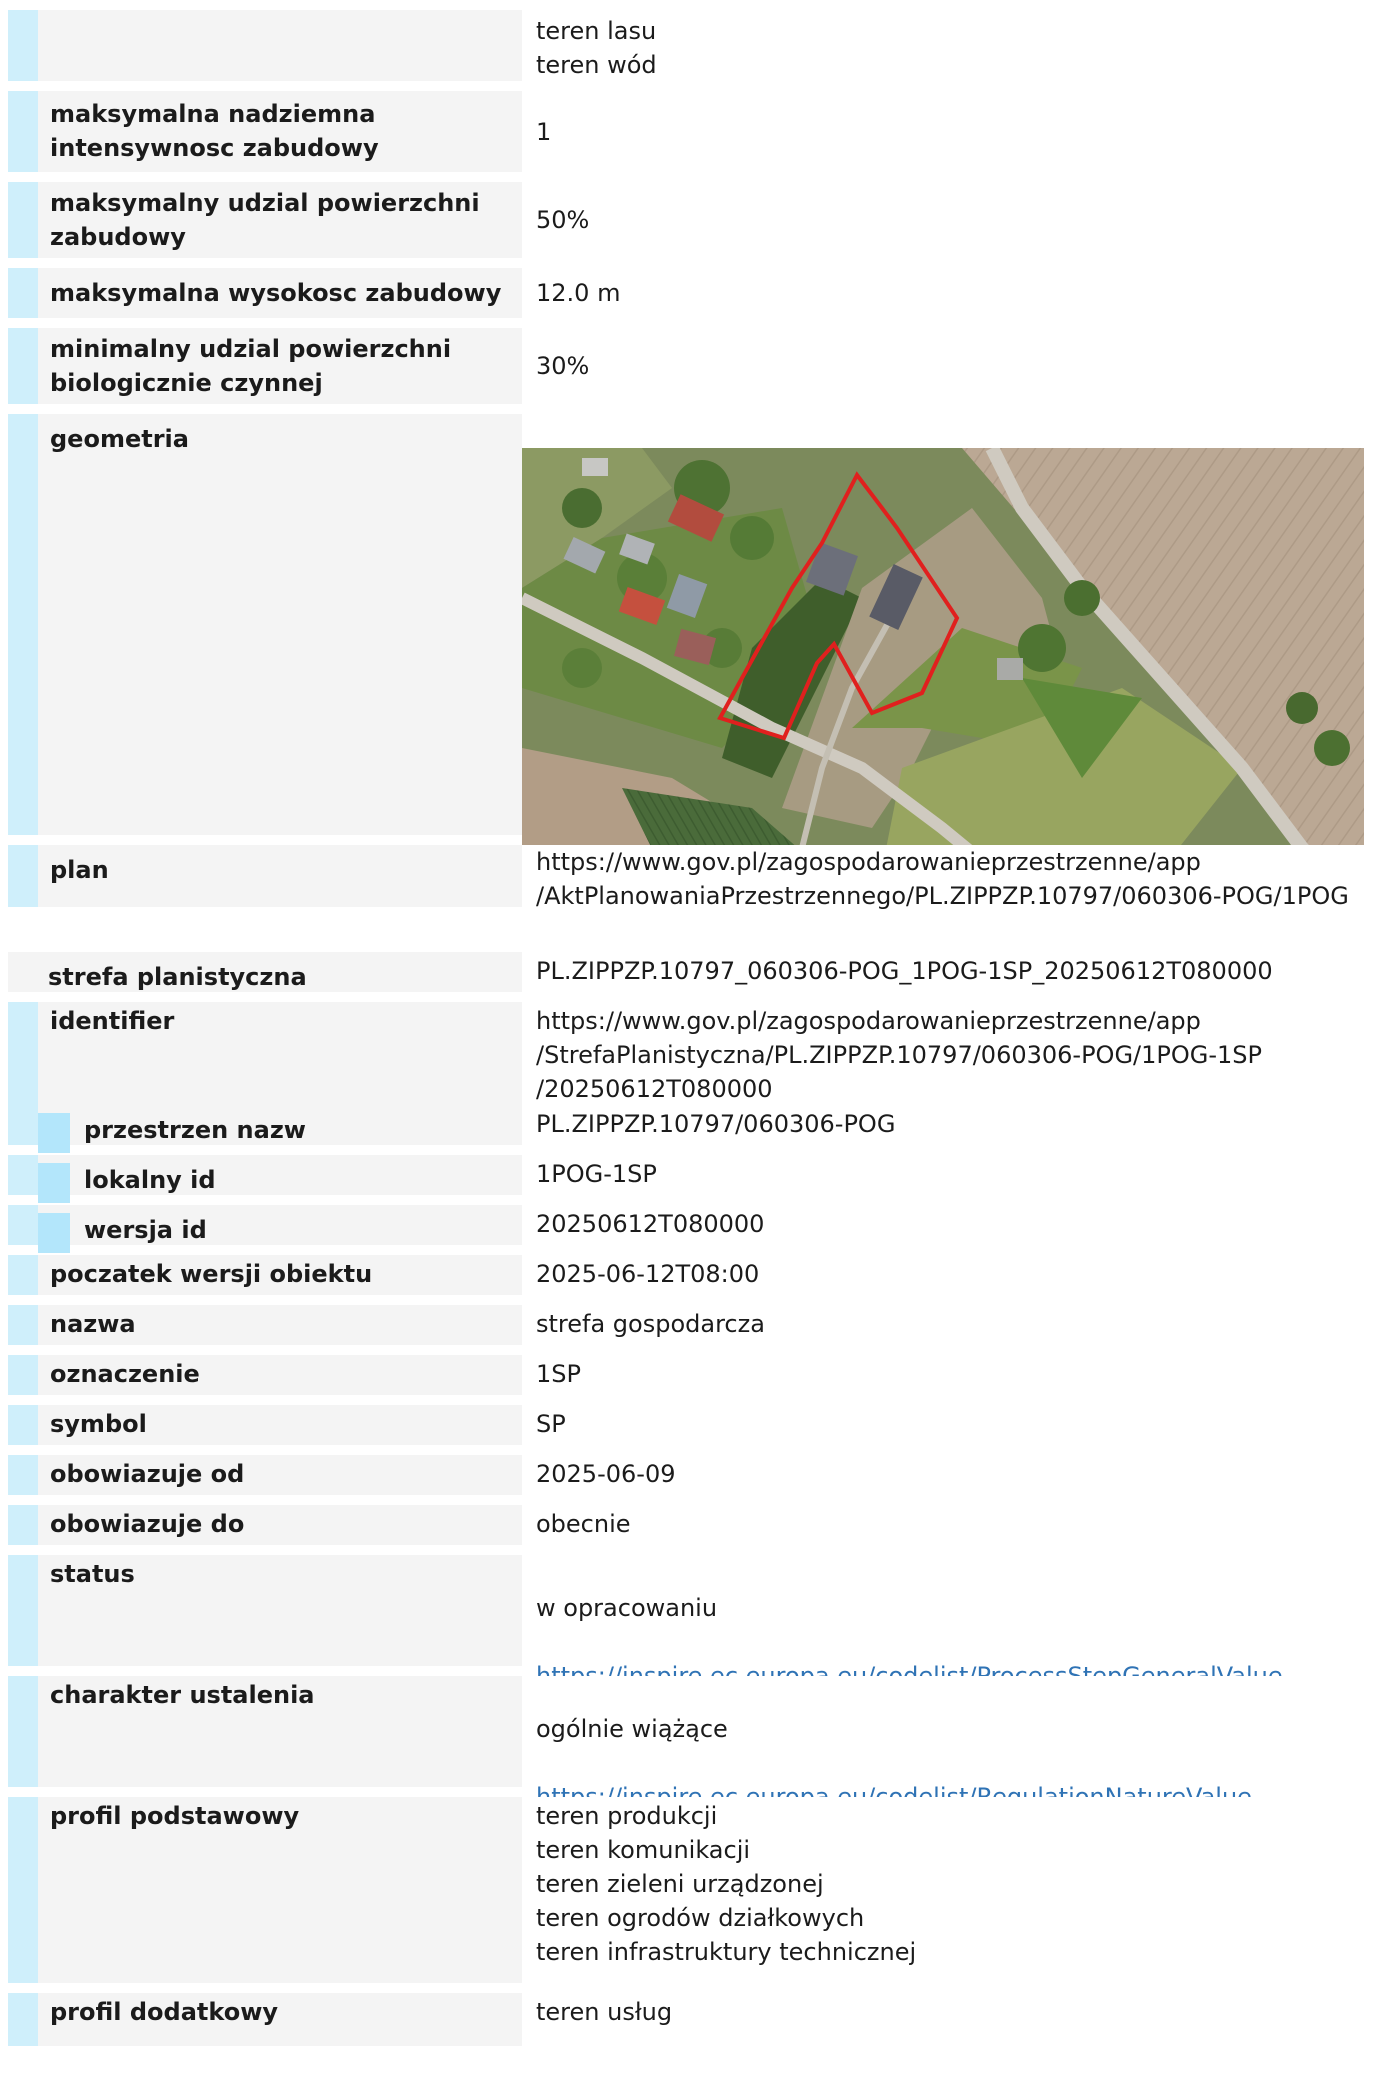 The height and width of the screenshot is (2095, 1397). Describe the element at coordinates (280, 1890) in the screenshot. I see `attribute-label: profil podstawowy` at that location.